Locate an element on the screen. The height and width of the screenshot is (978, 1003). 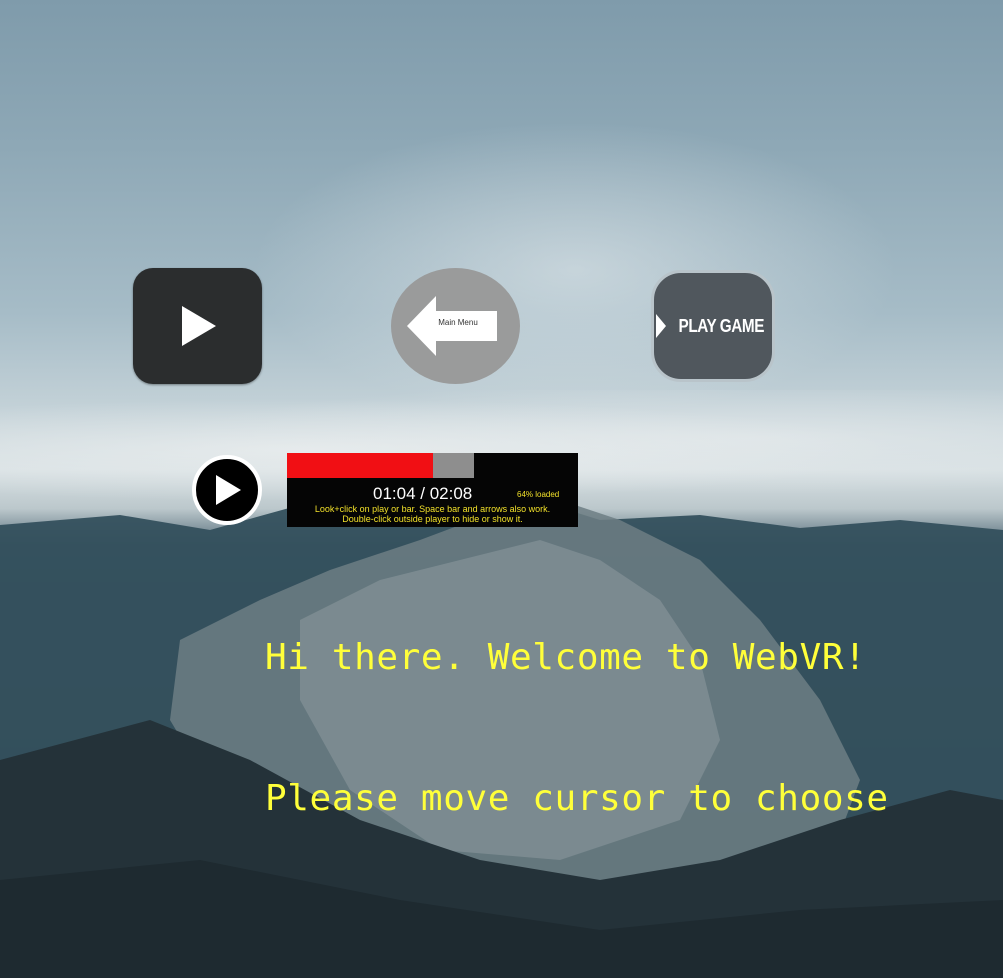
welcome-line-2: Please move cursor to choose is located at coordinates (577, 798).